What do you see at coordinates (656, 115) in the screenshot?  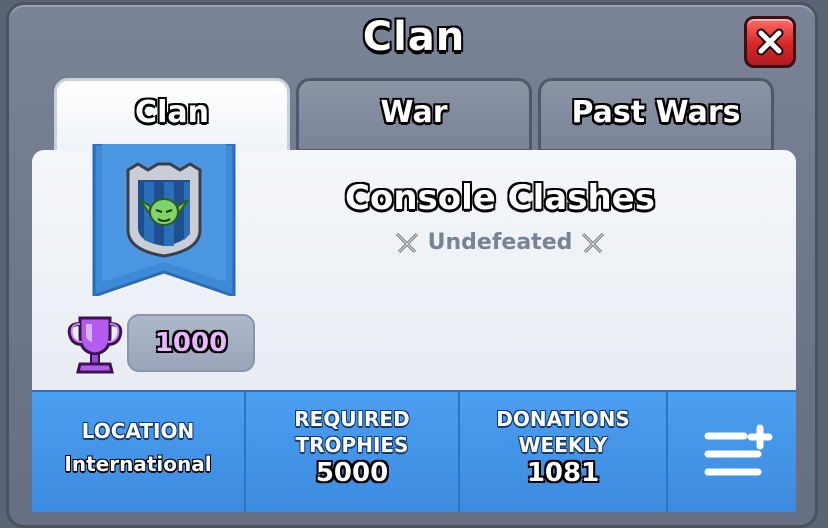 I see `tab-past-wars: Past Wars` at bounding box center [656, 115].